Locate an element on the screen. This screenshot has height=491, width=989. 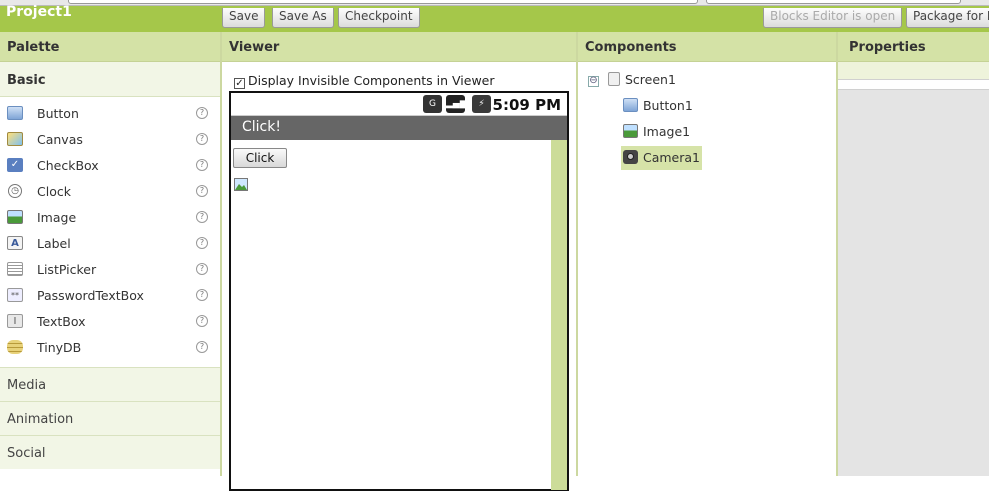
tree-item-camera1: Camera1 is located at coordinates (661, 158).